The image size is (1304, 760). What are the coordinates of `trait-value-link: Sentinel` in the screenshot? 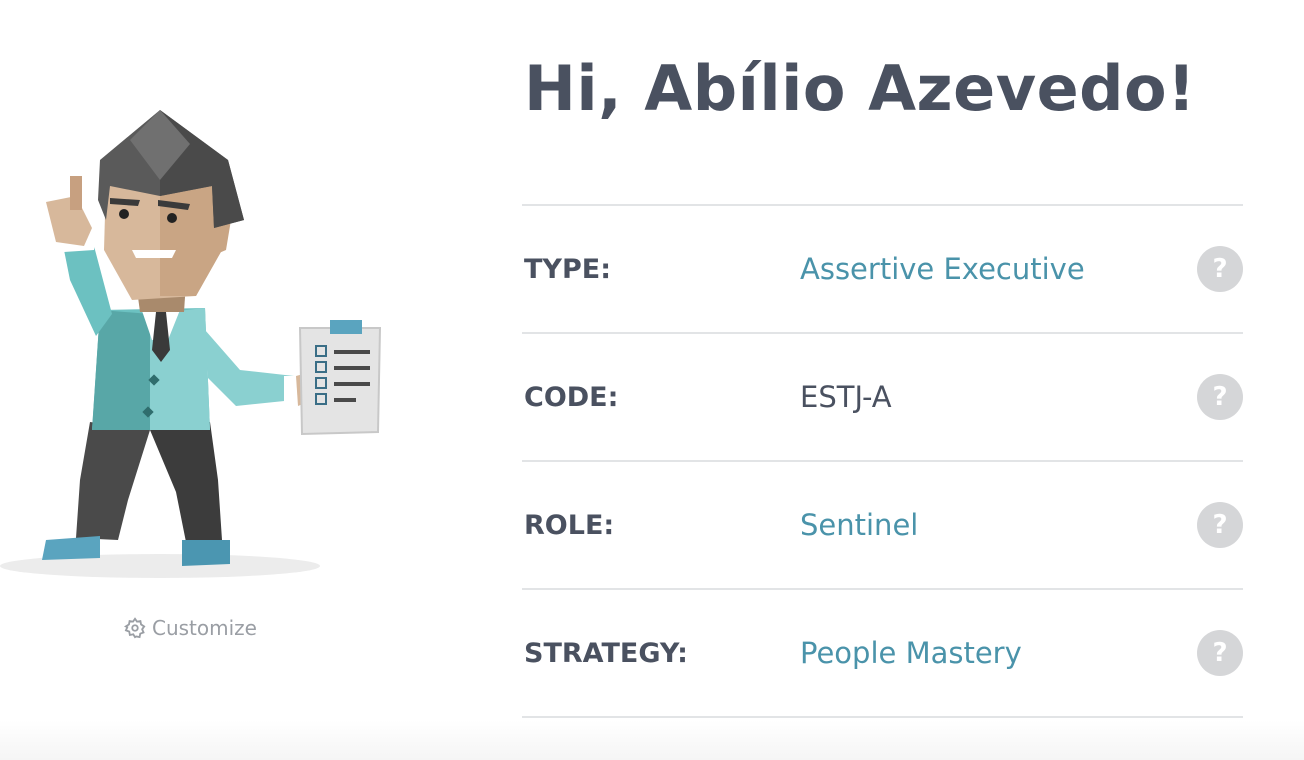 It's located at (859, 525).